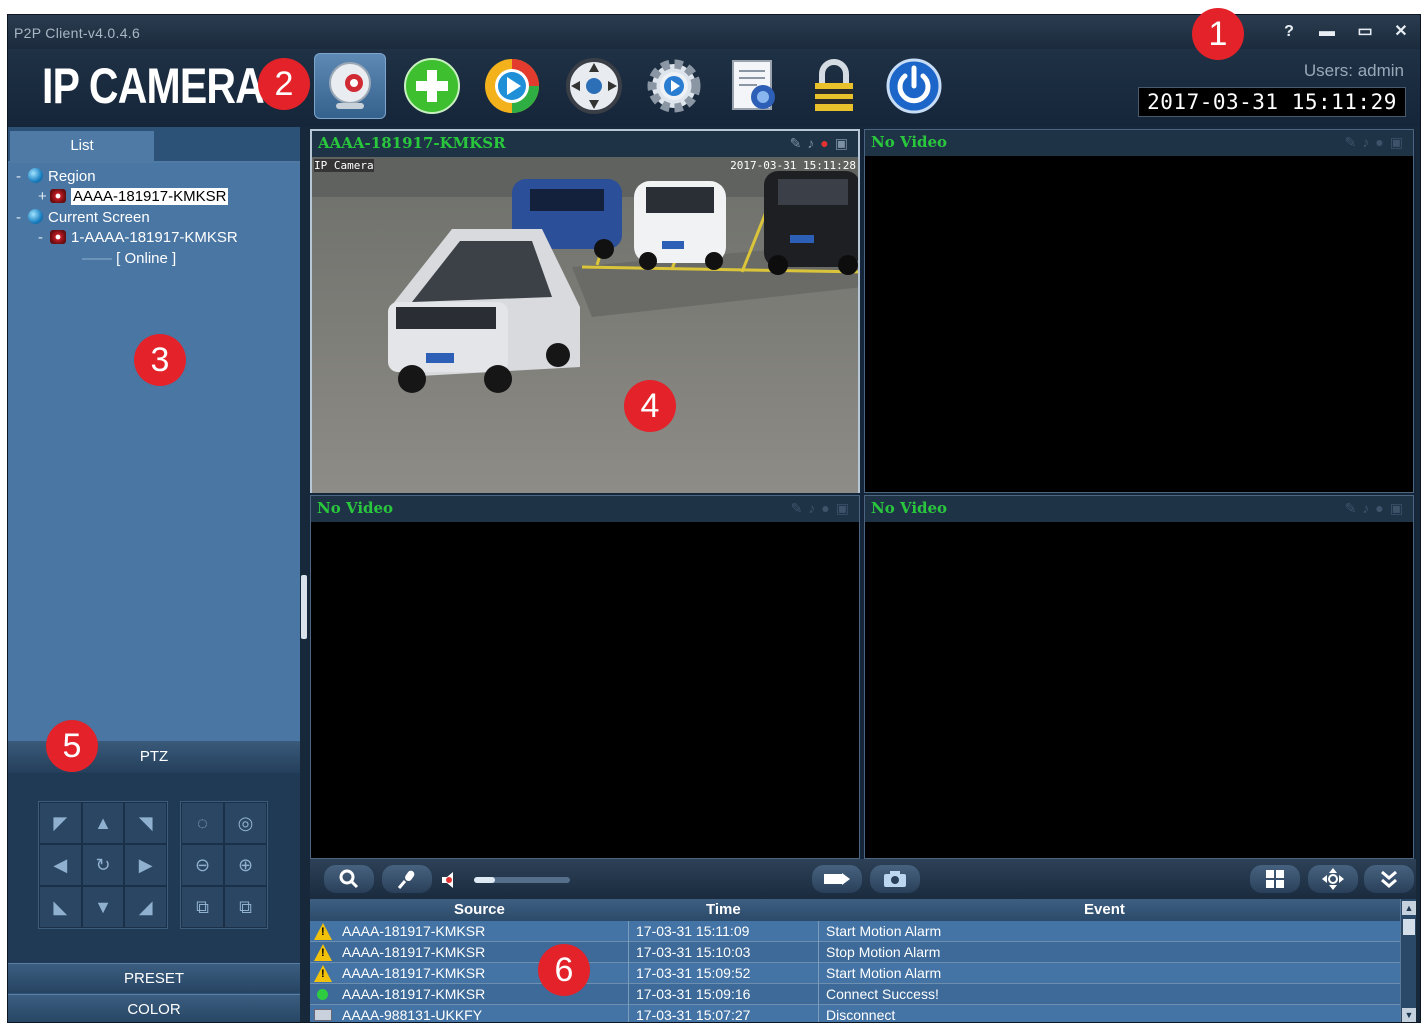 The image size is (1424, 1023). What do you see at coordinates (103, 865) in the screenshot?
I see `ptz-auto-rotate-button: ↻` at bounding box center [103, 865].